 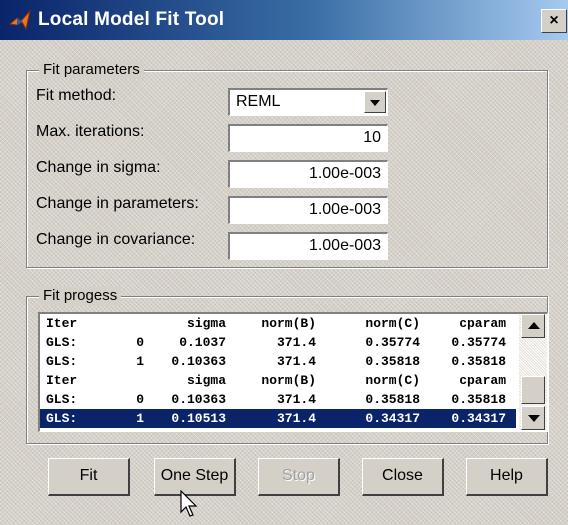 I want to click on stop-button: Stop, so click(x=299, y=477).